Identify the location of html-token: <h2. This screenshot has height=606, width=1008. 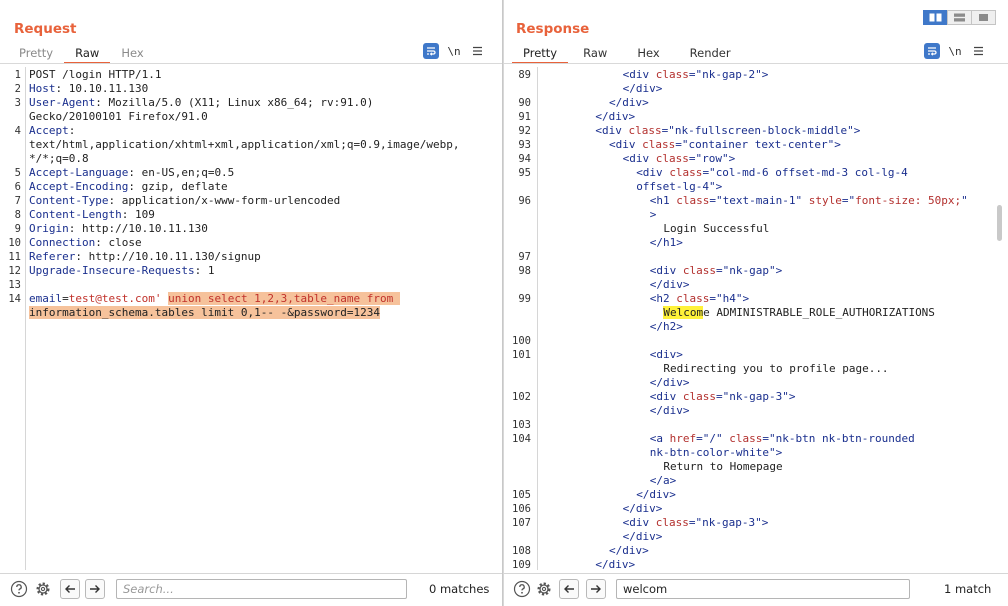
(663, 298).